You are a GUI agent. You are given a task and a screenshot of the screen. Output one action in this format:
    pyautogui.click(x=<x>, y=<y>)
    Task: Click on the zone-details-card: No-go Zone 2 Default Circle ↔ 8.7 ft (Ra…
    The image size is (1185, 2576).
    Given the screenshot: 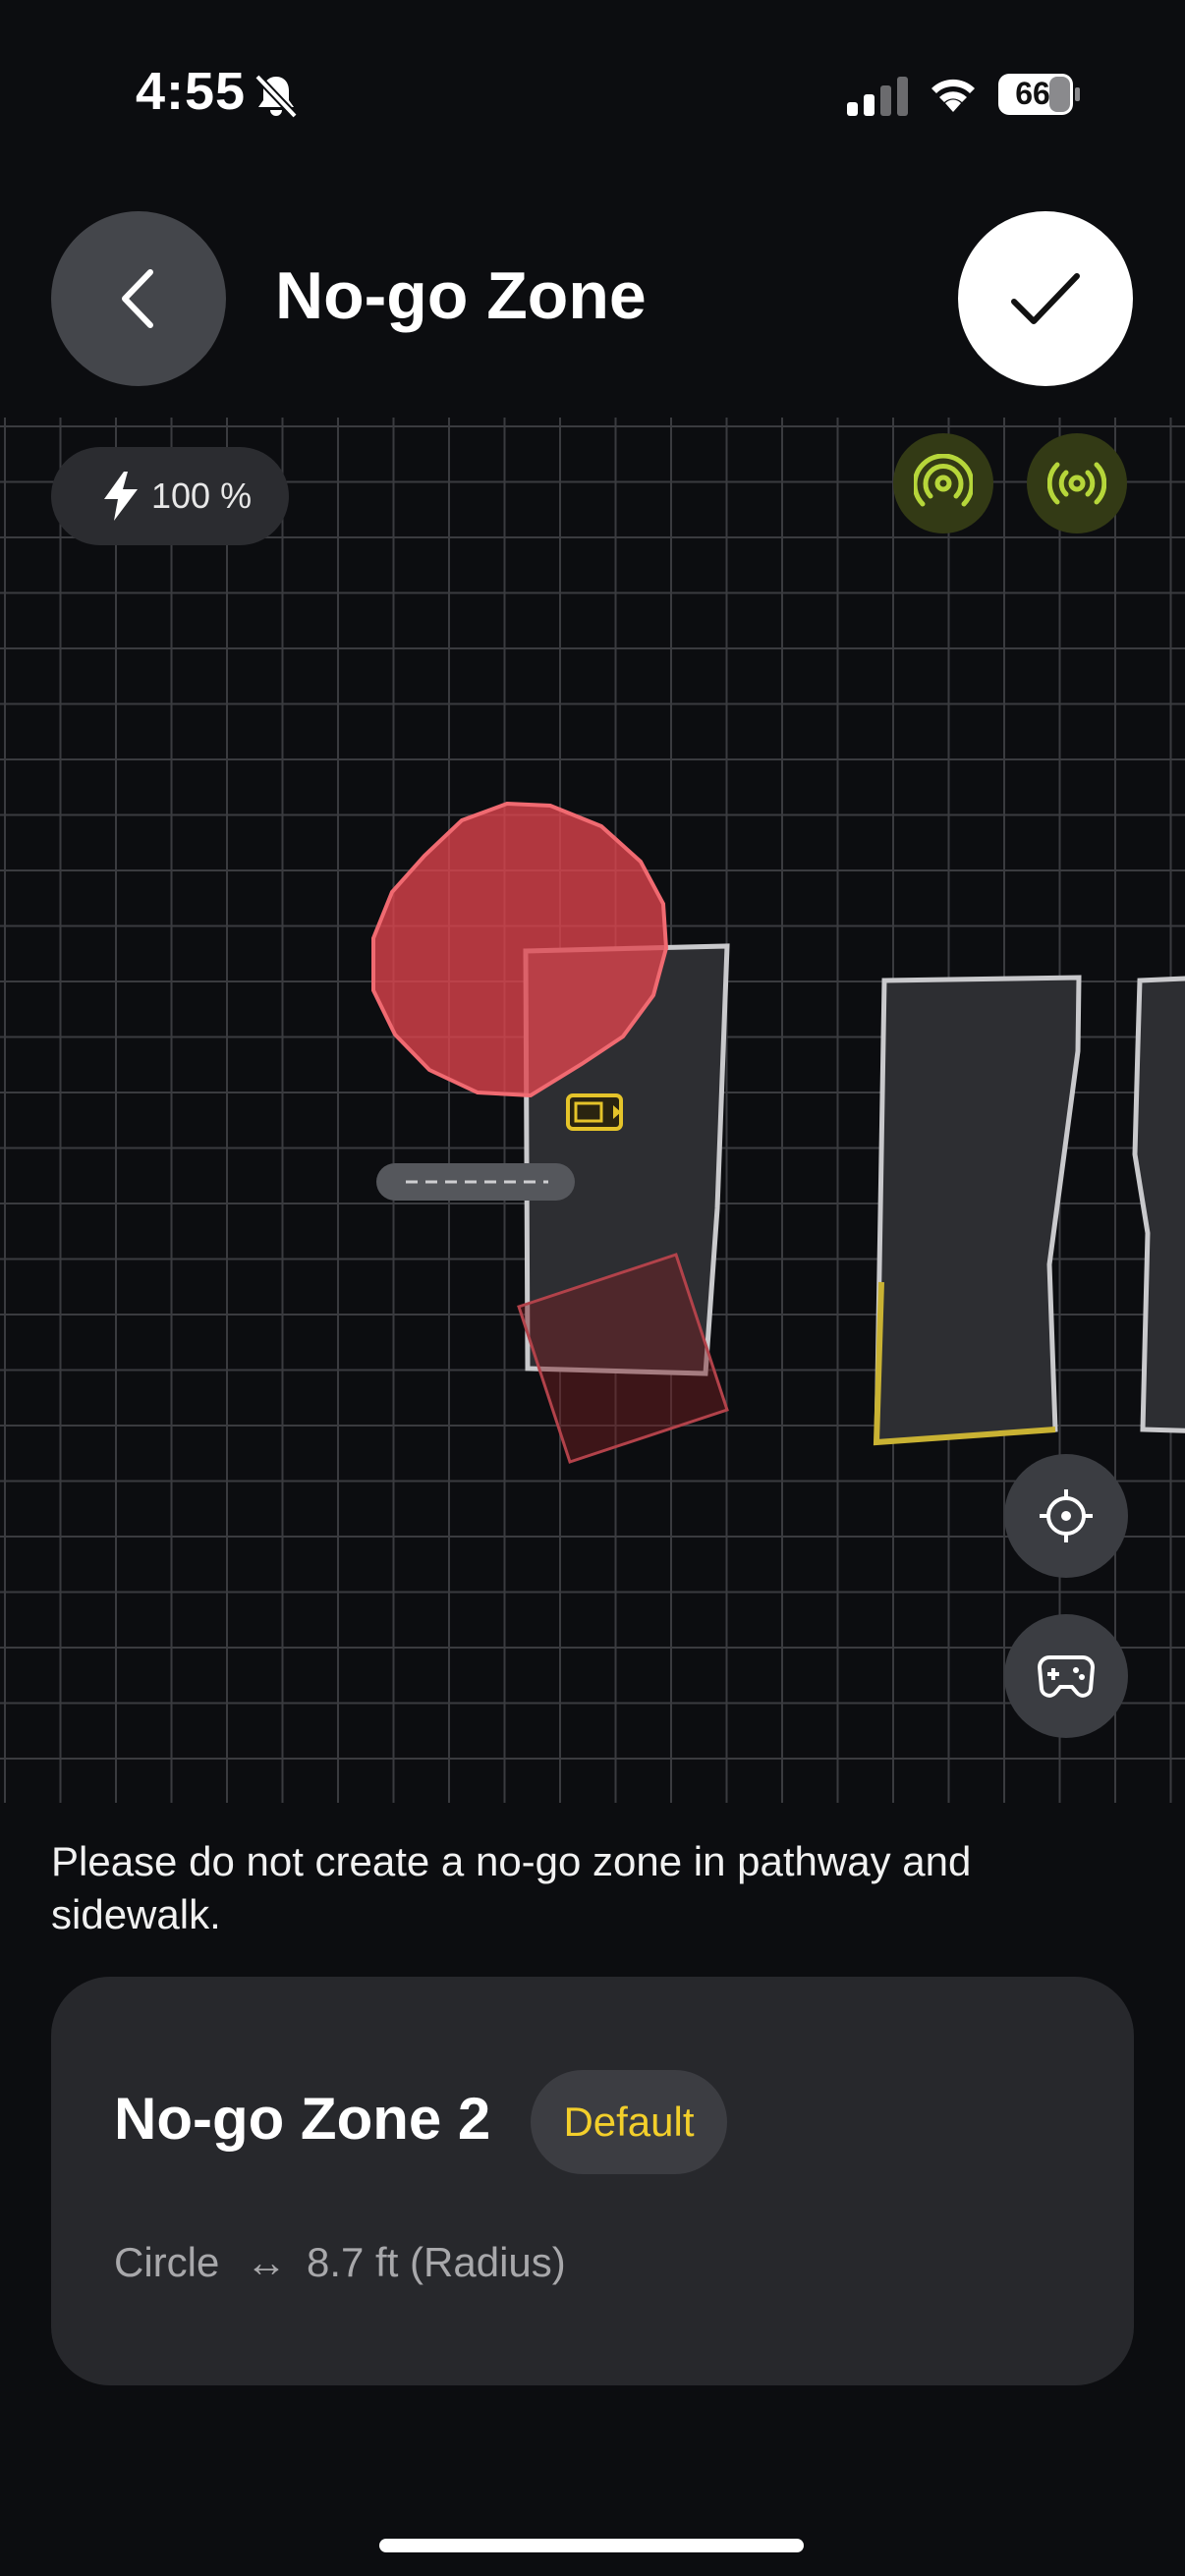 What is the action you would take?
    pyautogui.click(x=592, y=2181)
    